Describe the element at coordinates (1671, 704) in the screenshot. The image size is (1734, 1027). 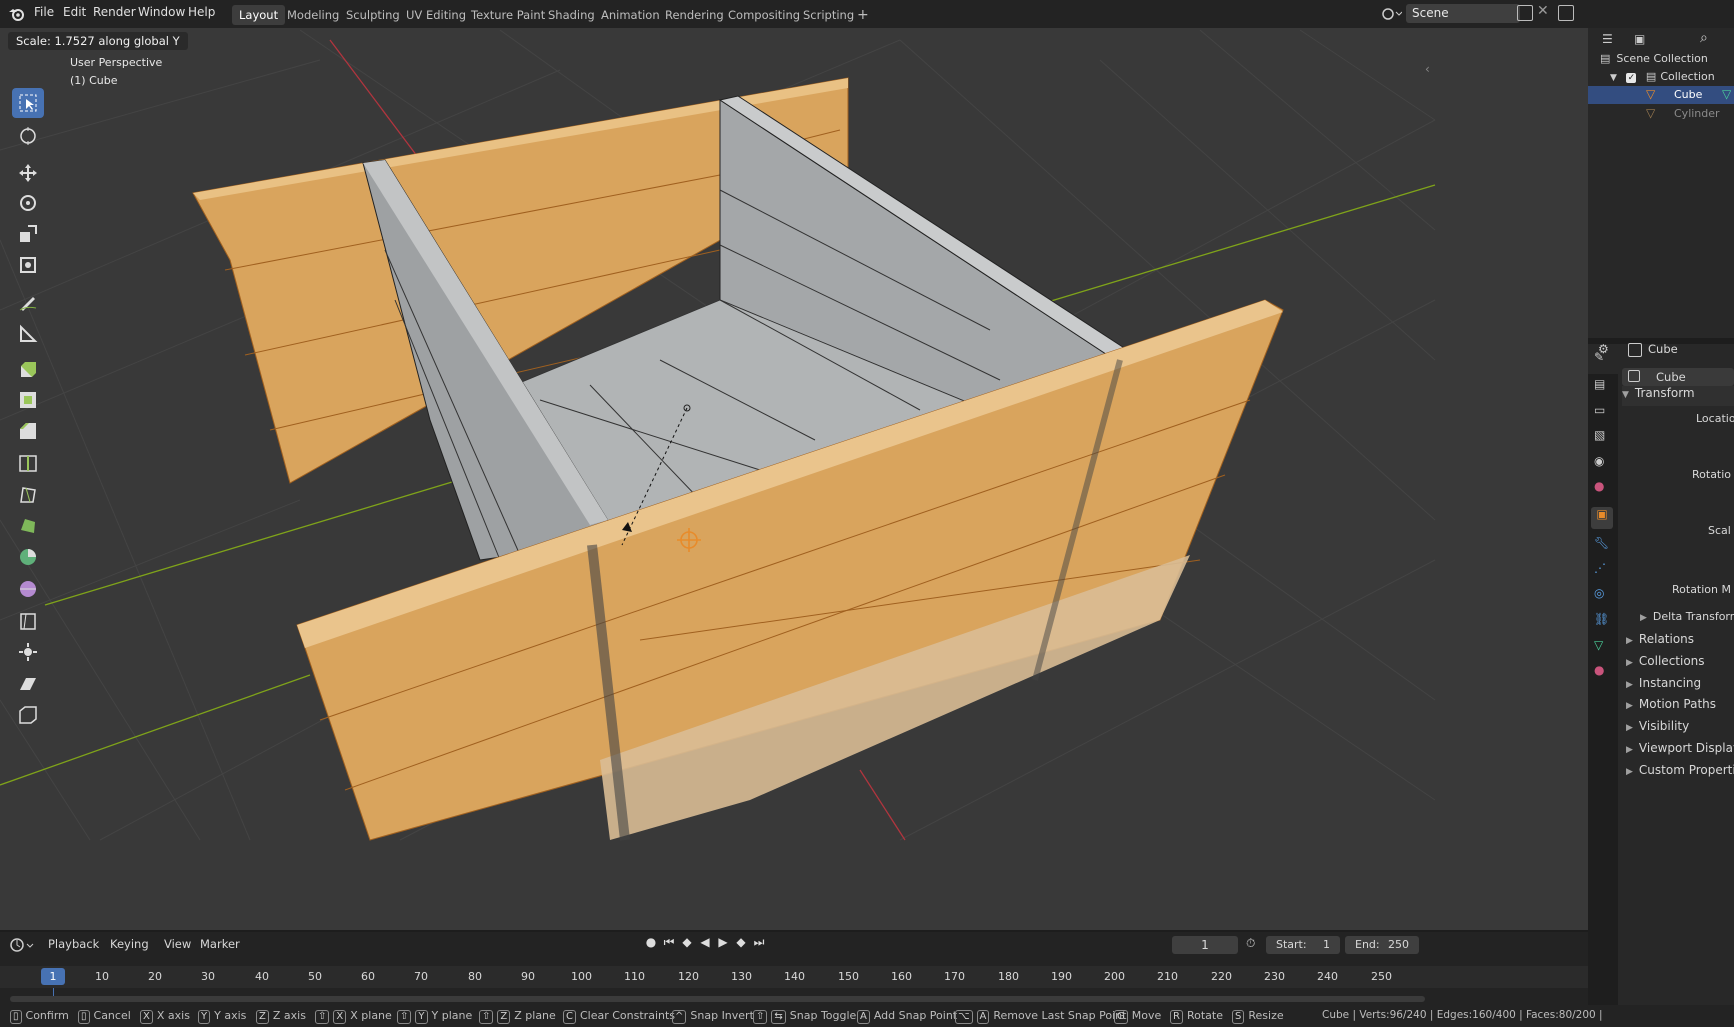
I see `motion-paths-panel-header: ▶ Motion Paths` at that location.